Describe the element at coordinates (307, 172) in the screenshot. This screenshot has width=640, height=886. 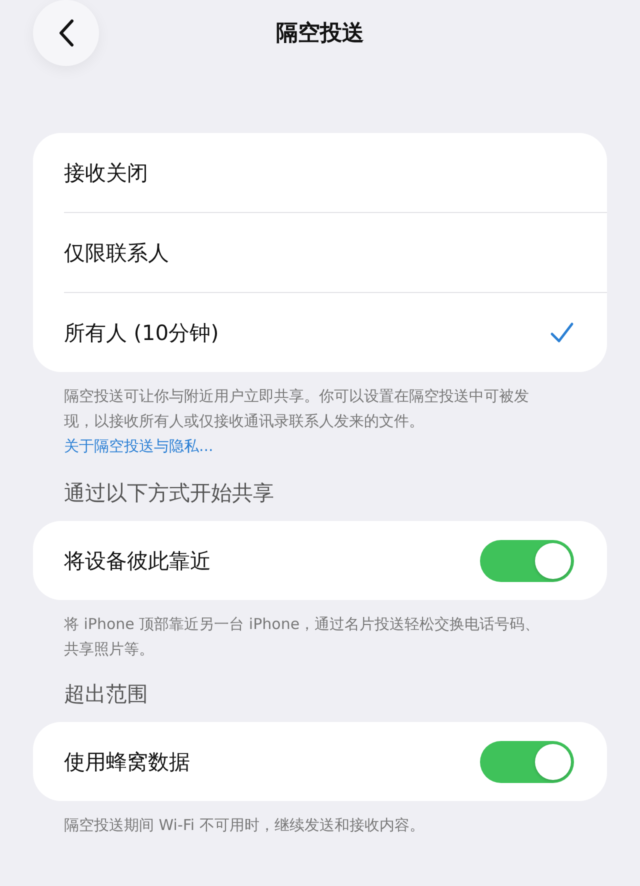
I see `option-label: 接收关闭` at that location.